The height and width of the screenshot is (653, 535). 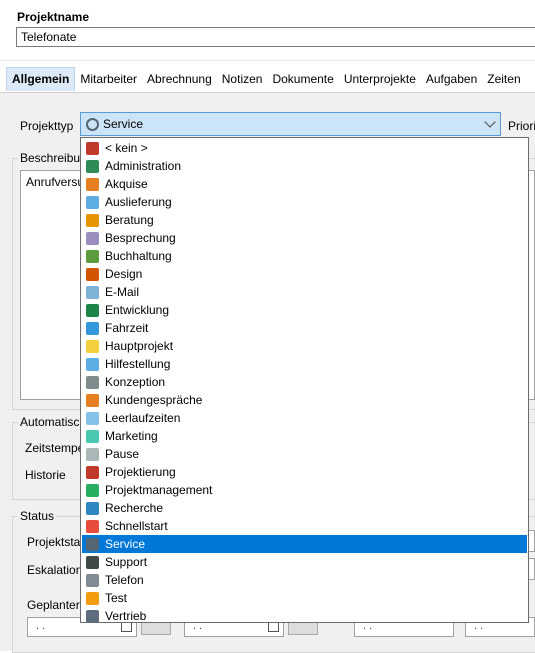 I want to click on tab-abrechnung: Abrechnung, so click(x=179, y=79).